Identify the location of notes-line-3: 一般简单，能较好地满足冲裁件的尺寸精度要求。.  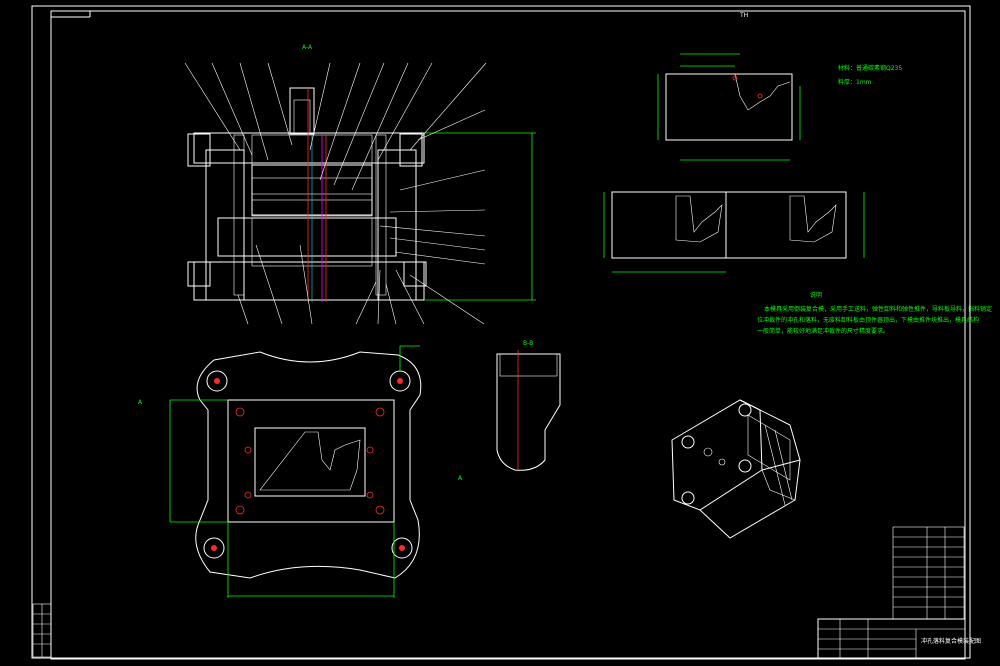
(823, 331).